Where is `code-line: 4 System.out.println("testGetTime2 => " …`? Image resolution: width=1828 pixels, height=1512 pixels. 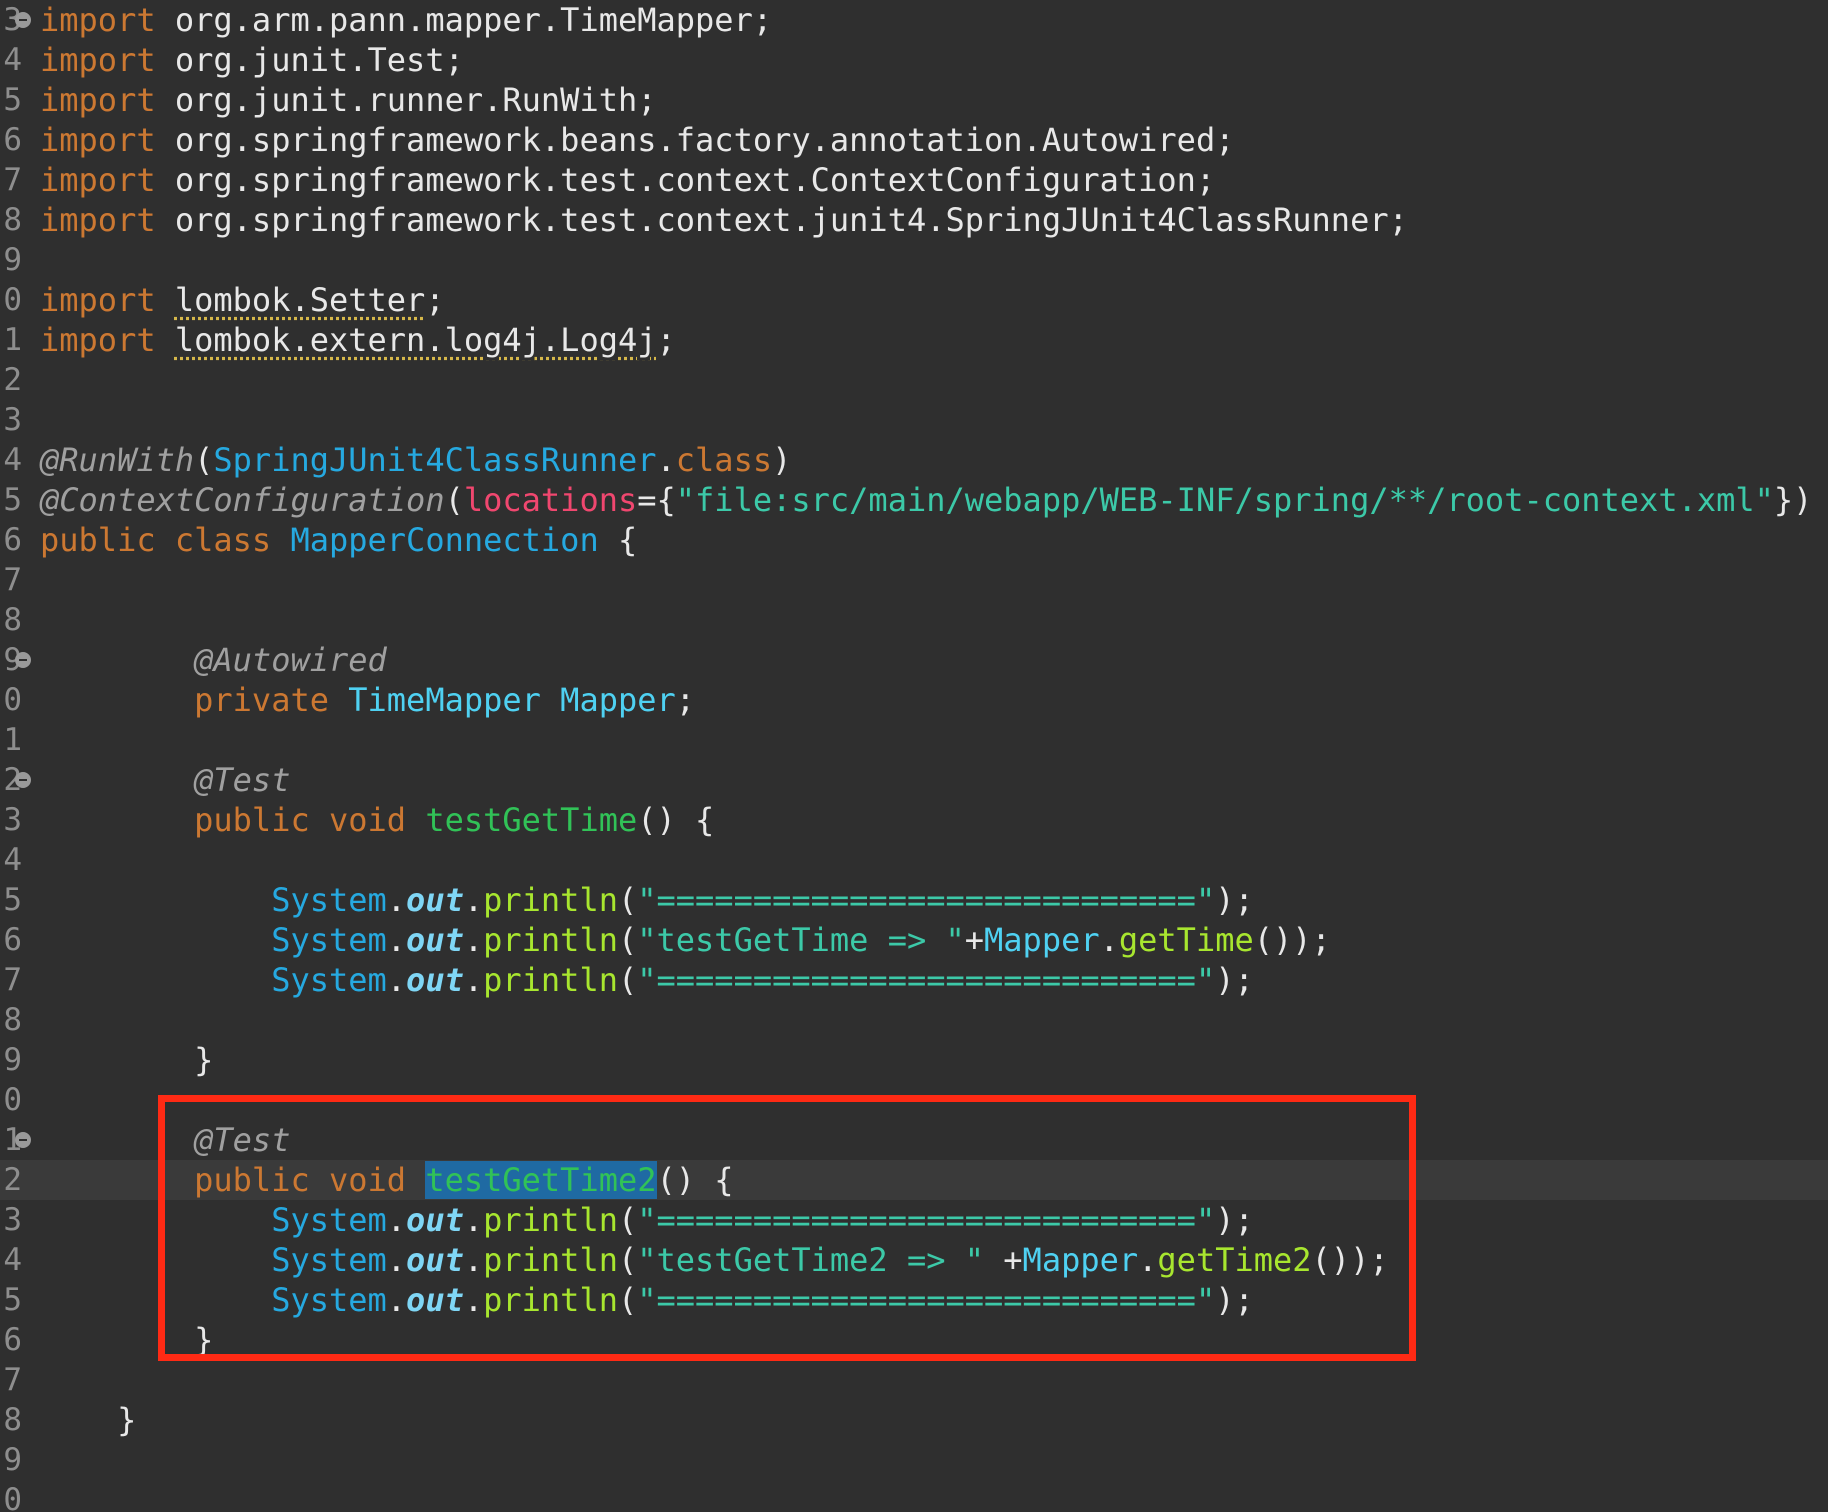
code-line: 4 System.out.println("testGetTime2 => " … is located at coordinates (914, 1260).